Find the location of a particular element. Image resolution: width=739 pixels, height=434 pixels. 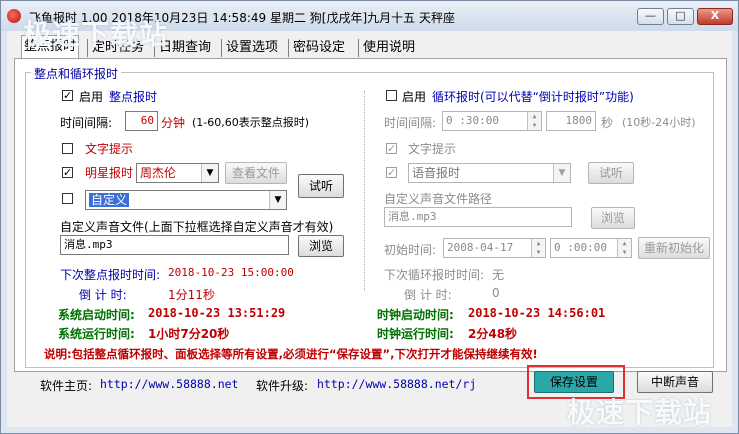

next-hourly-value: 2018-10-23 15:00:00 is located at coordinates (231, 272).